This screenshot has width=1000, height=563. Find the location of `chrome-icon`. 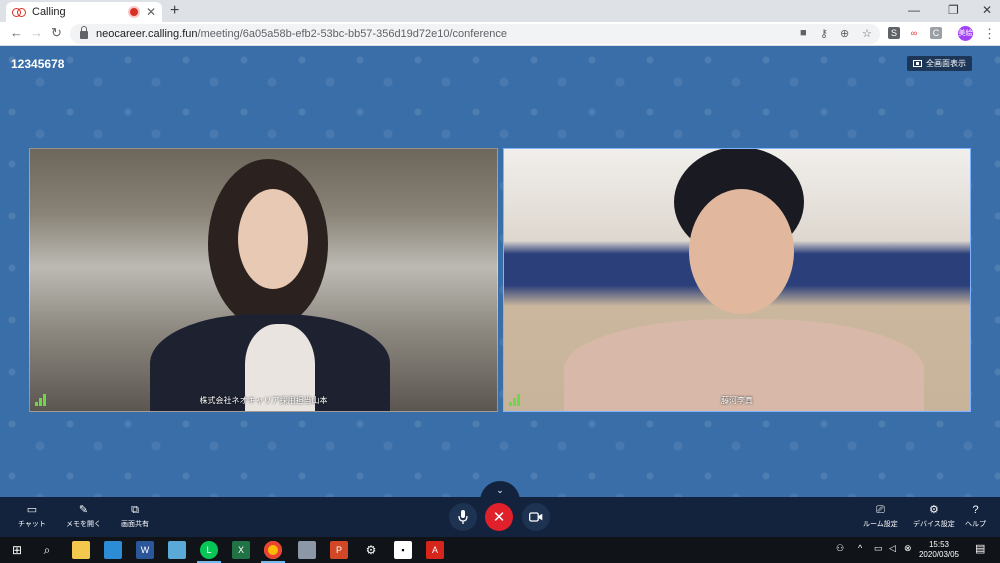

chrome-icon is located at coordinates (273, 550).